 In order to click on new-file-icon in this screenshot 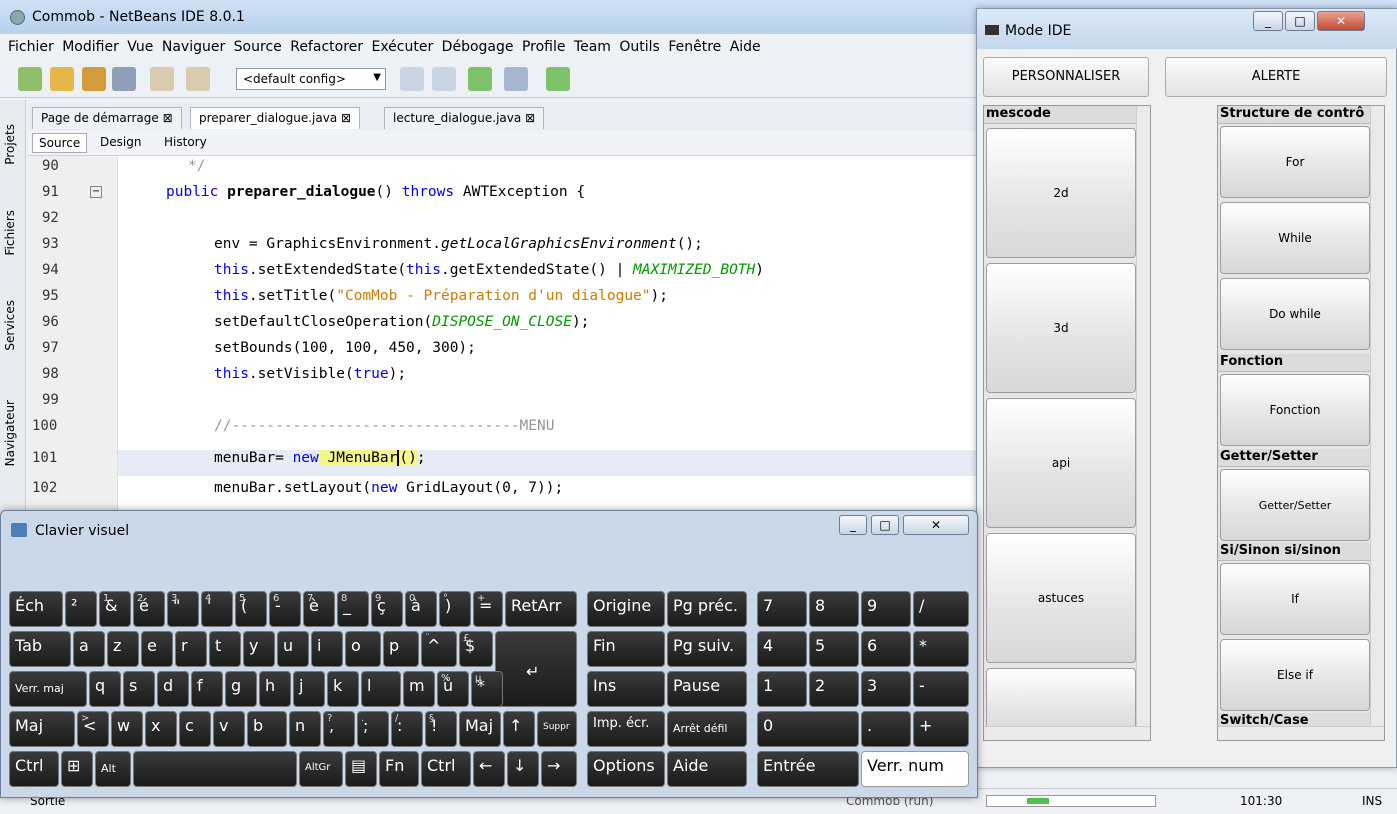, I will do `click(30, 79)`.